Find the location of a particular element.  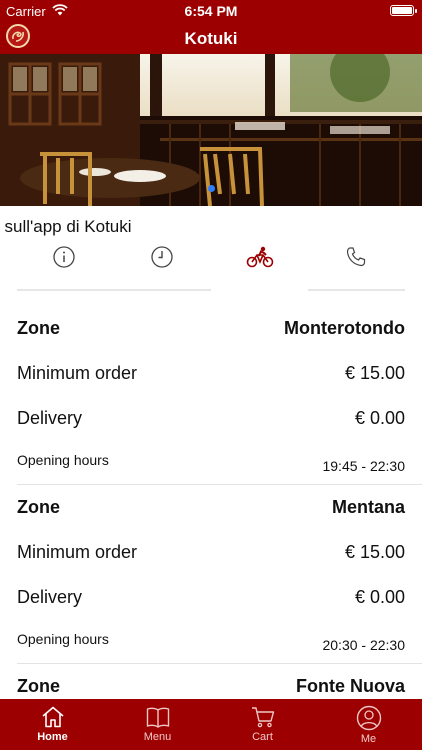

zone-name: Fonte Nuova is located at coordinates (350, 686).